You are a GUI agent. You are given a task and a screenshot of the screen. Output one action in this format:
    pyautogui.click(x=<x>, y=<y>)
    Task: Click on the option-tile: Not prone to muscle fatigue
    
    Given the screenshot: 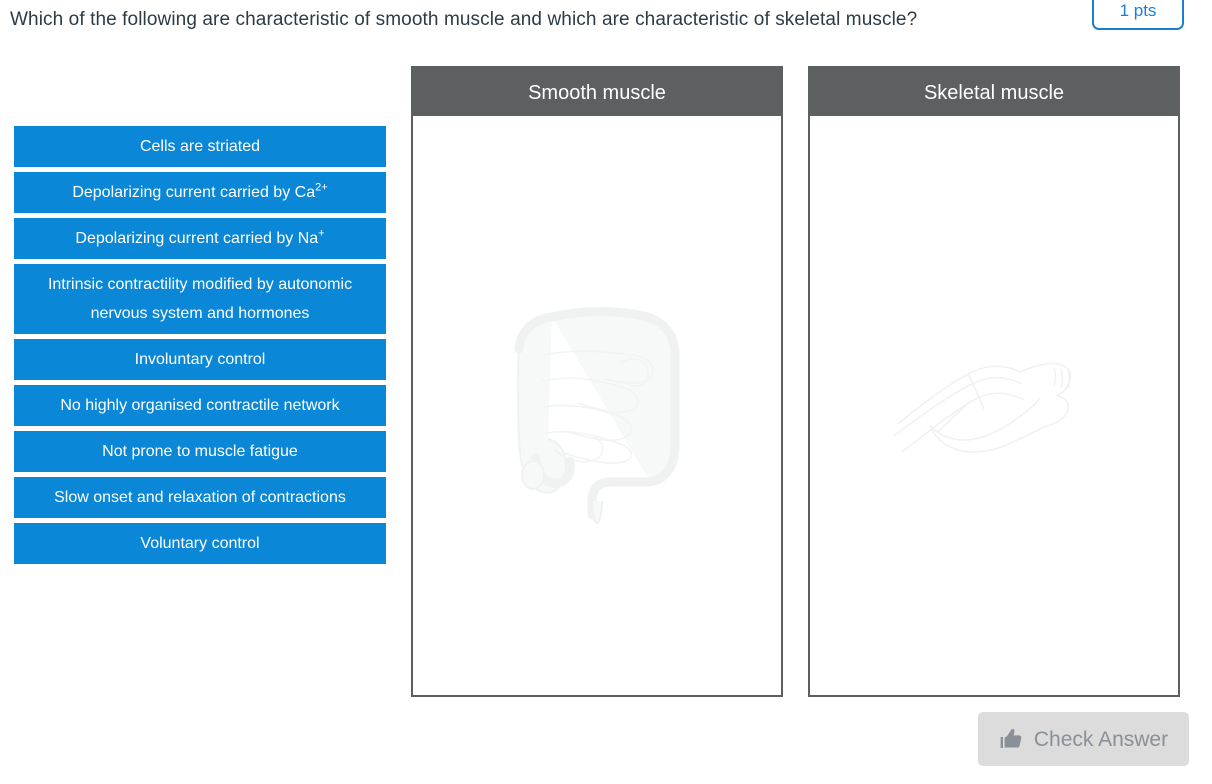 What is the action you would take?
    pyautogui.click(x=200, y=451)
    